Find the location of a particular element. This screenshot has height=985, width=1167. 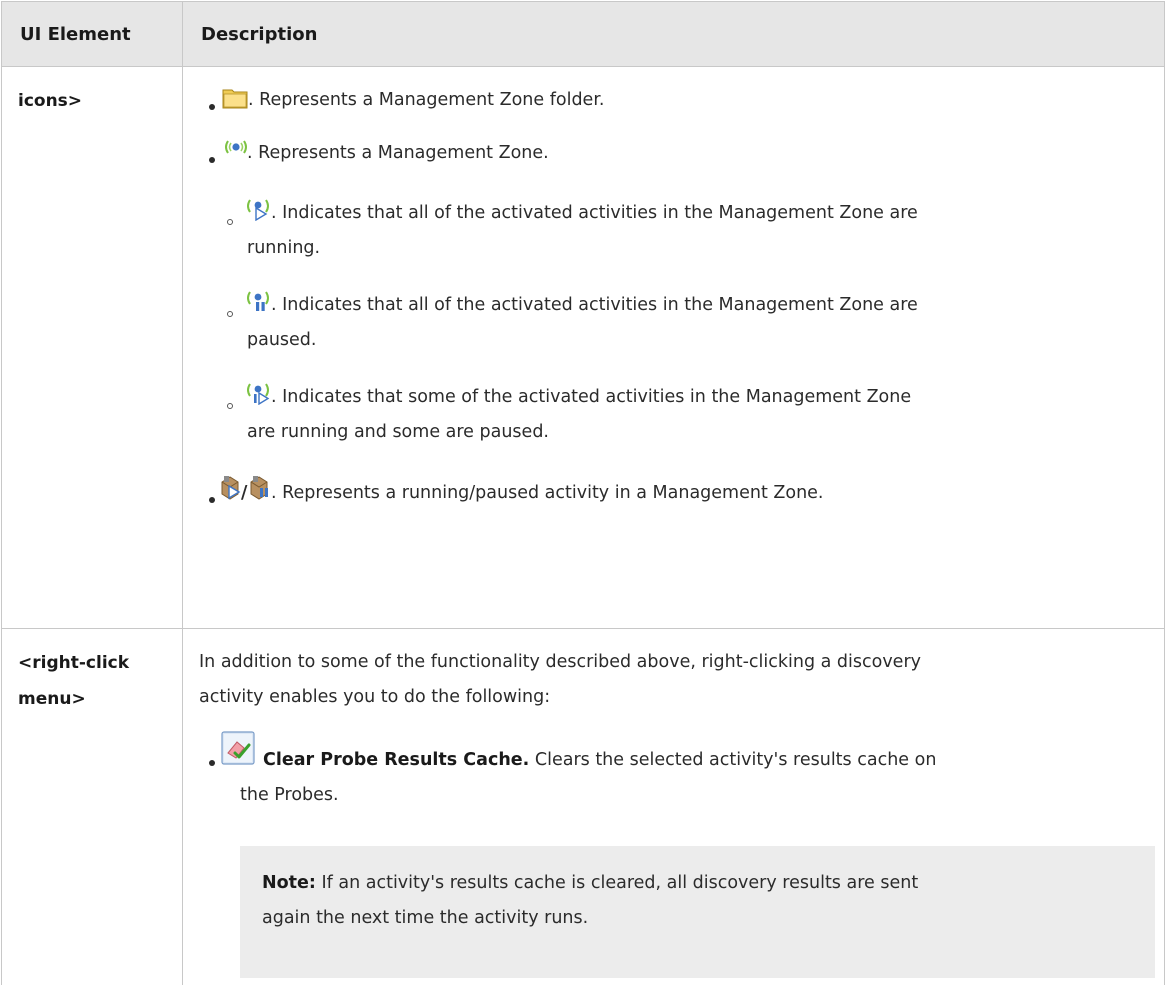

note-text-line2: again the next time the activity runs. is located at coordinates (425, 918).